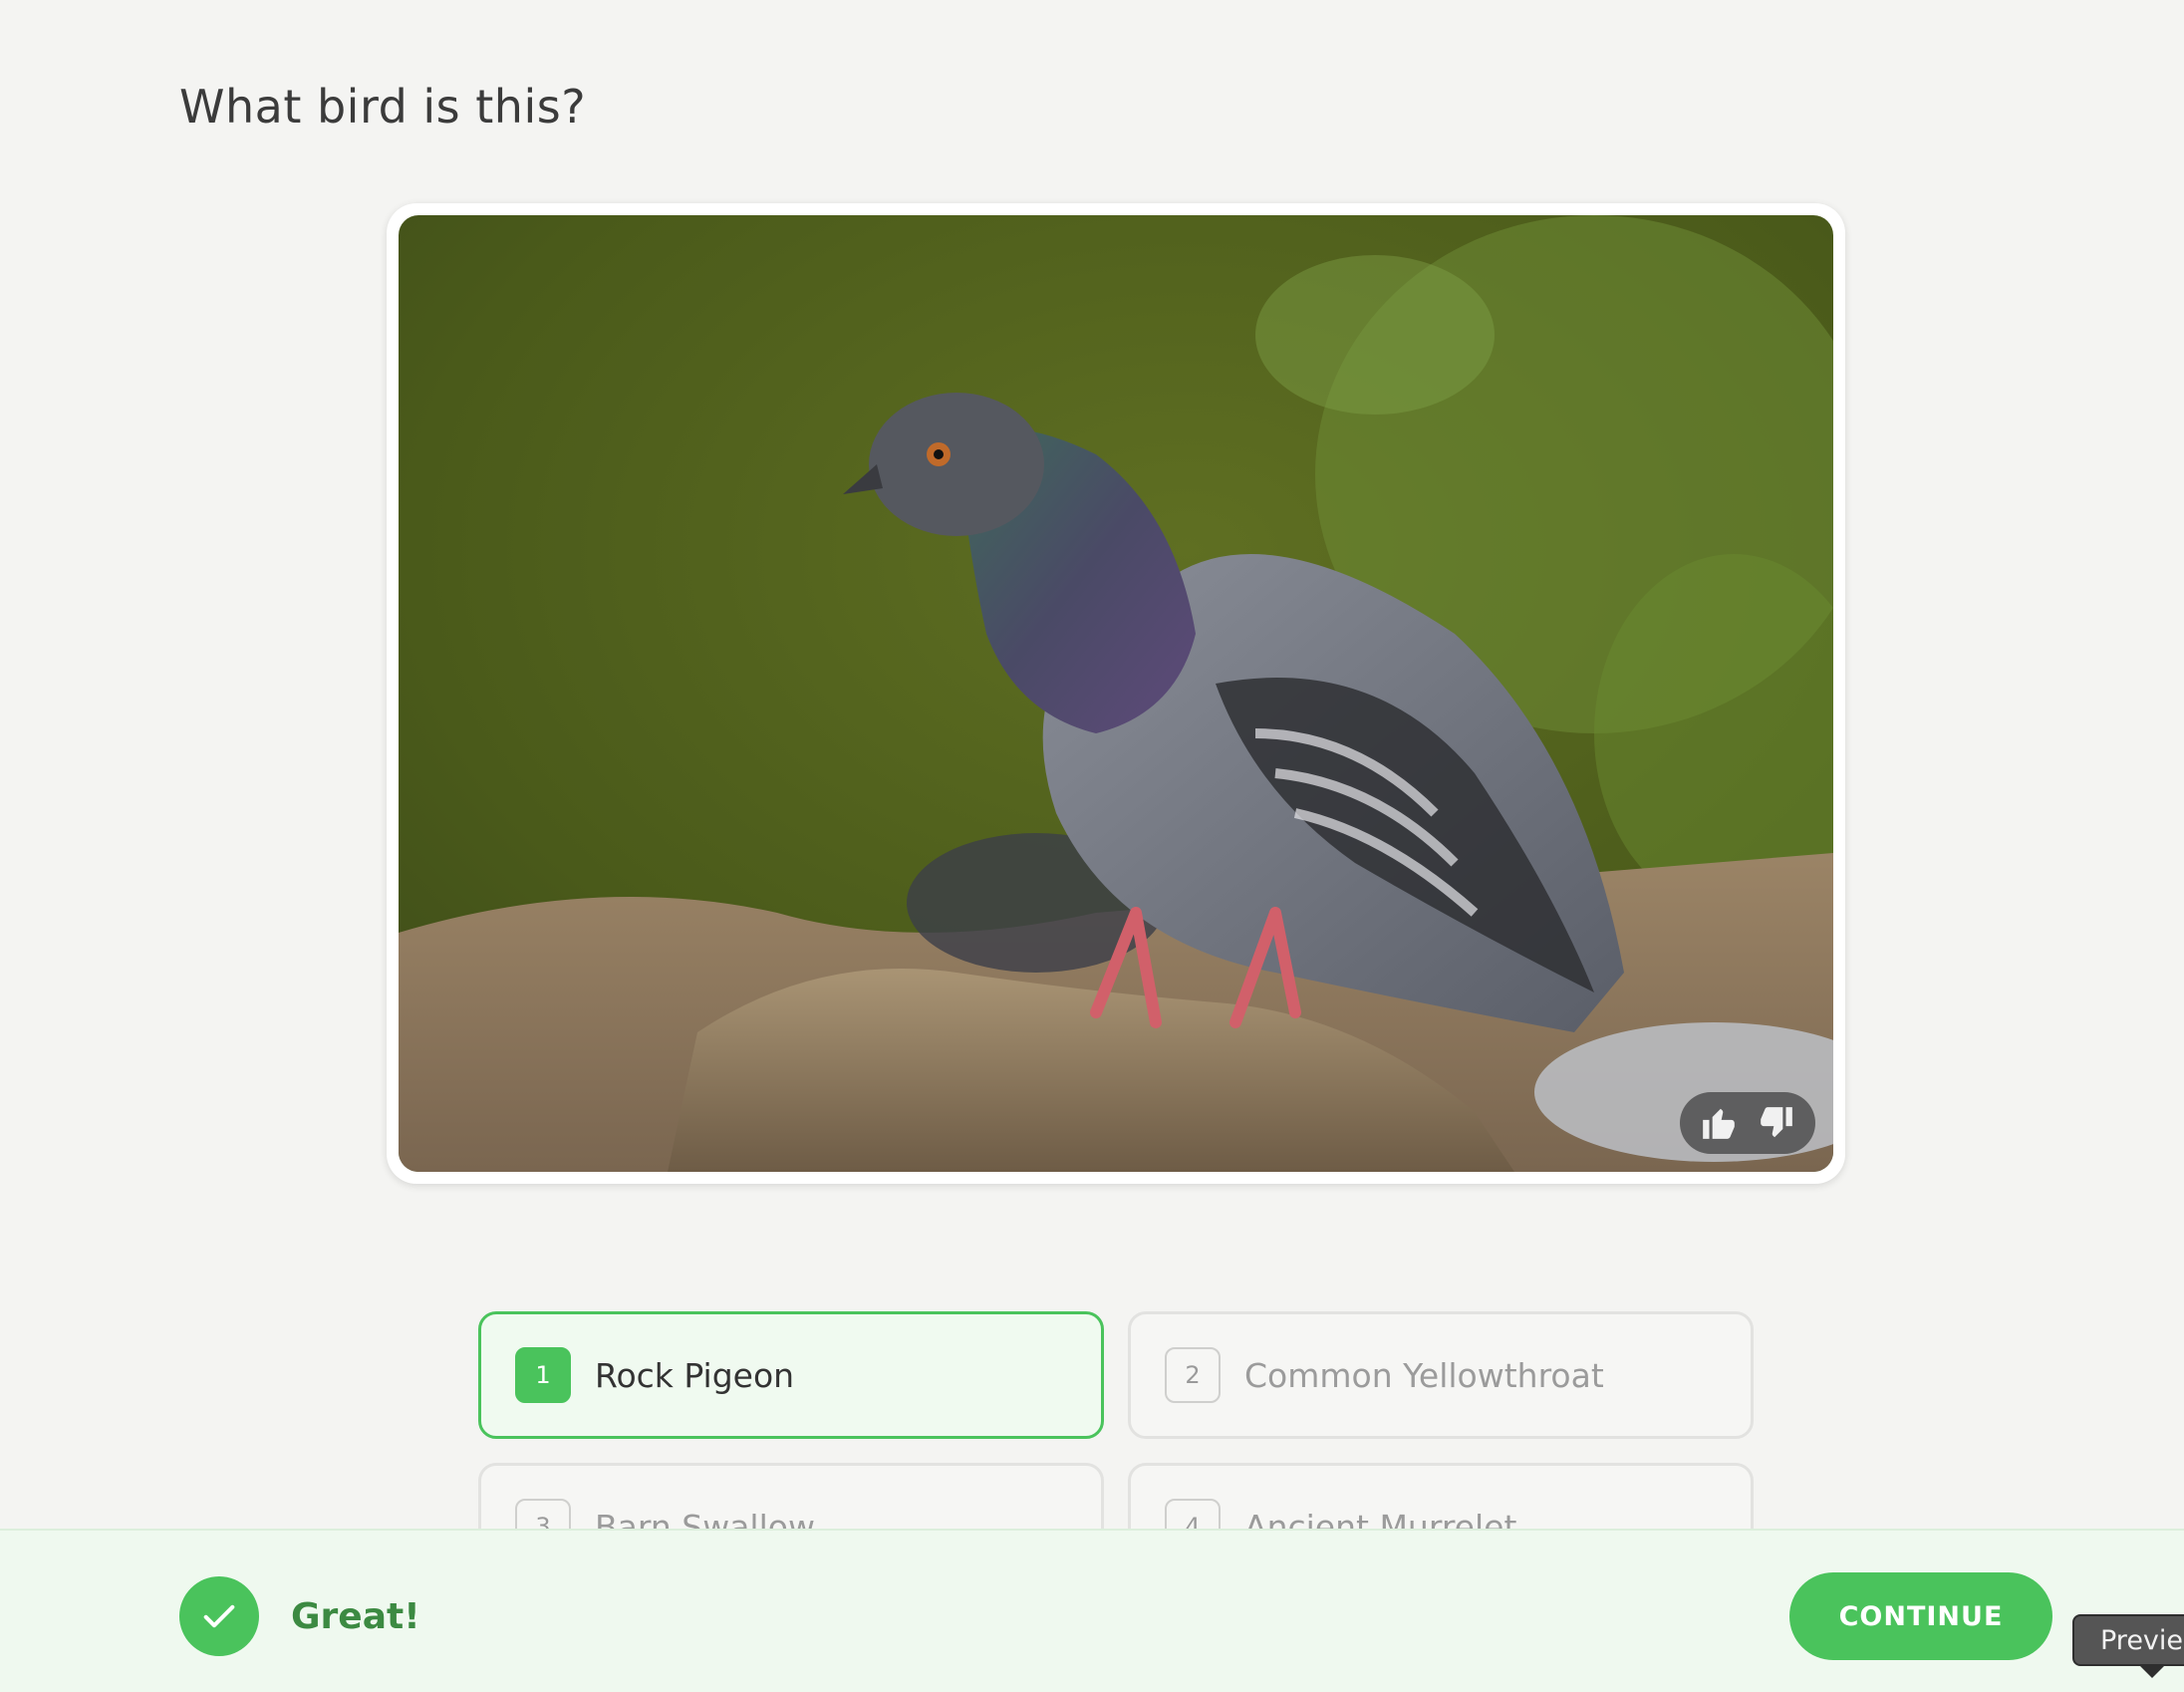 The height and width of the screenshot is (1692, 2184). Describe the element at coordinates (1092, 1610) in the screenshot. I see `feedback-bar: Great! CONTINUE Preview` at that location.